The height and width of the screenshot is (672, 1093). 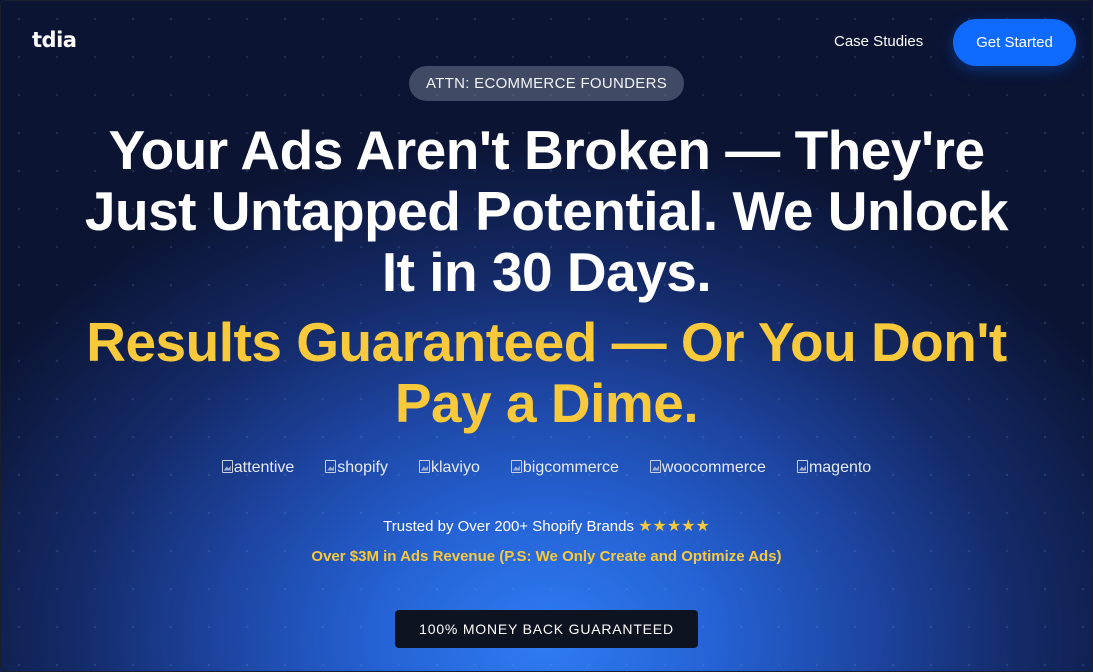 I want to click on partner-logo-label: magento, so click(x=840, y=467).